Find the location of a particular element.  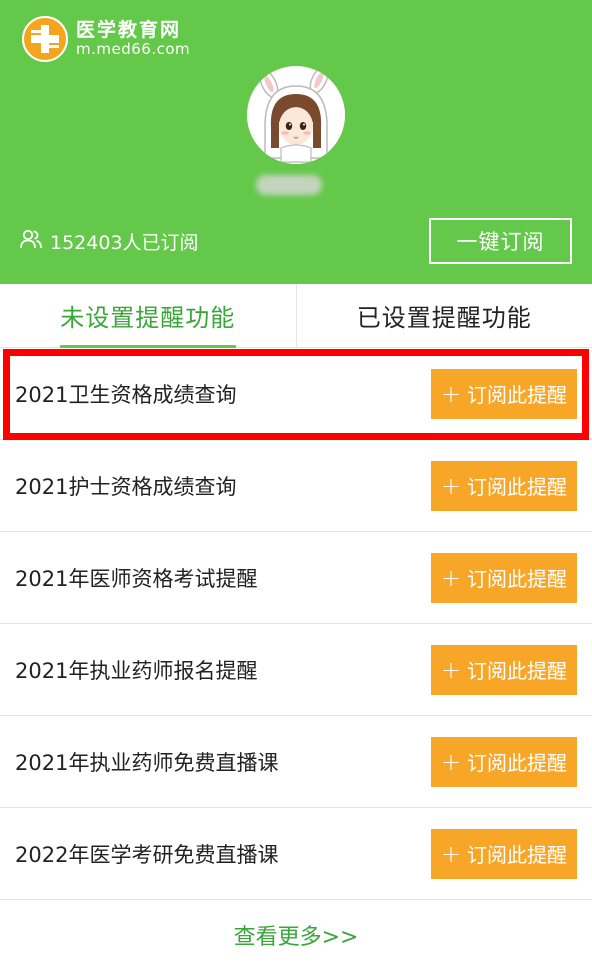

tab-label: 未设置提醒功能 is located at coordinates (148, 318).